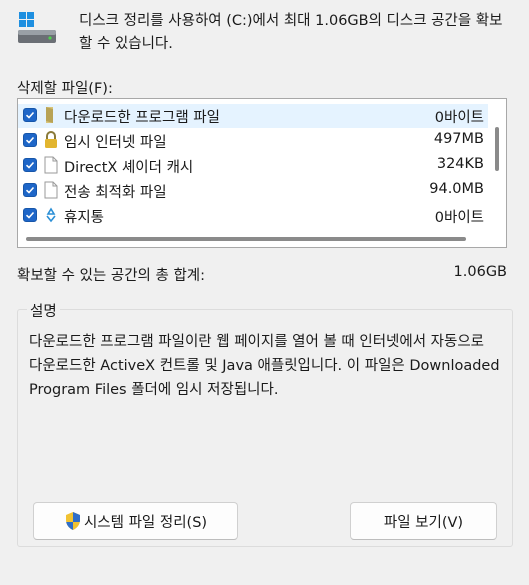 The width and height of the screenshot is (529, 585). What do you see at coordinates (254, 216) in the screenshot?
I see `file-row-recycle-bin: 휴지통 0바이트` at bounding box center [254, 216].